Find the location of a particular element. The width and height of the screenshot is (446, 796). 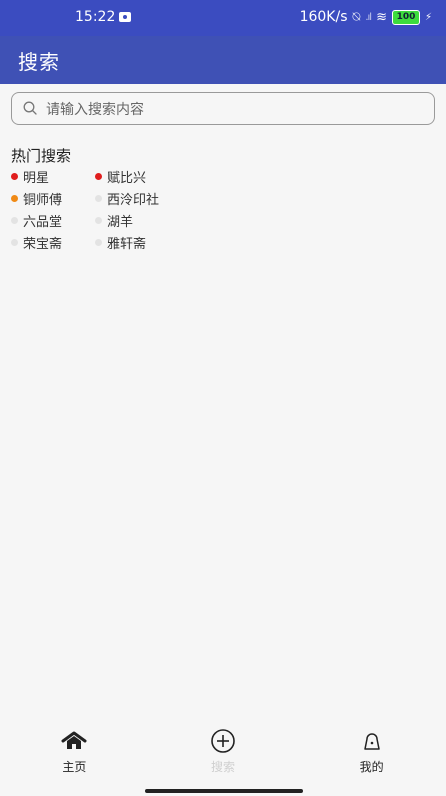

net-speed: 160K/s is located at coordinates (323, 17).